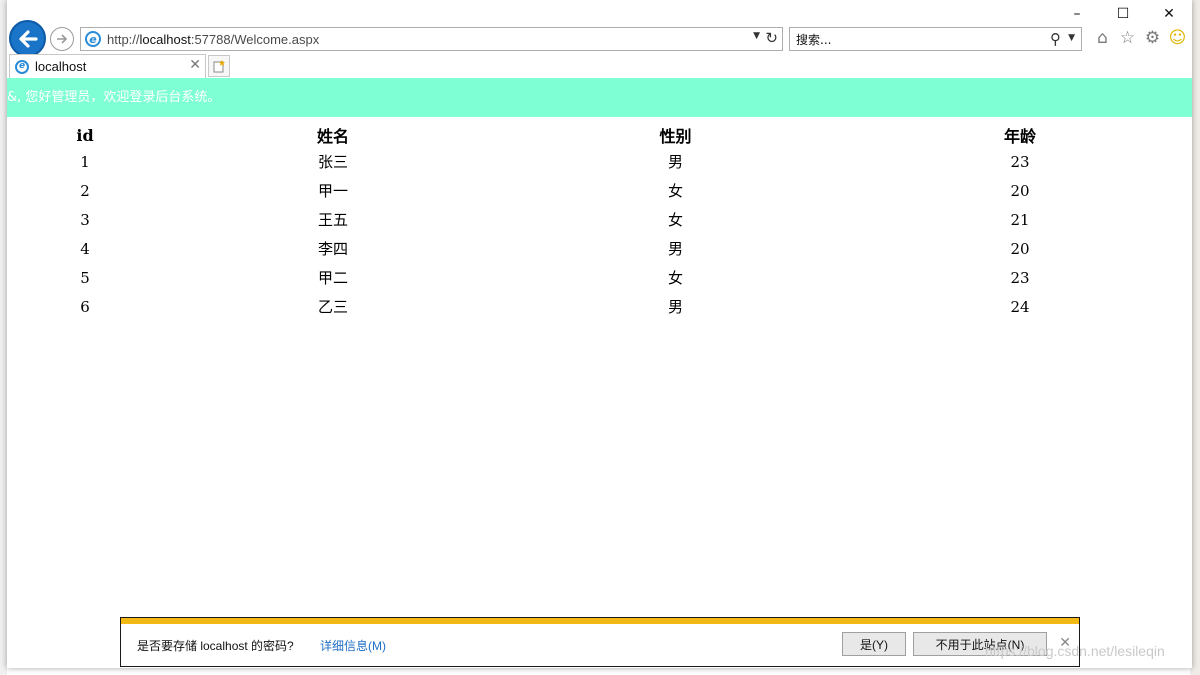 The width and height of the screenshot is (1200, 675). I want to click on tab-localhost: e localhost ✕, so click(107, 66).